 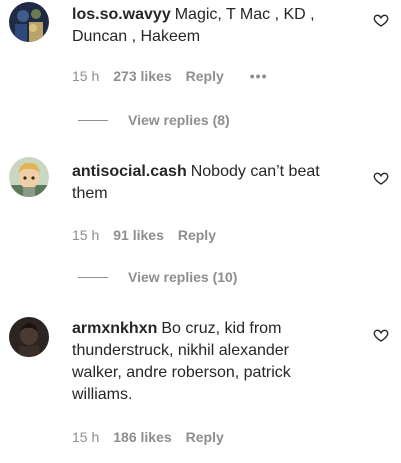 I want to click on comment-meta: 15 h 186 likes Reply, so click(x=148, y=437).